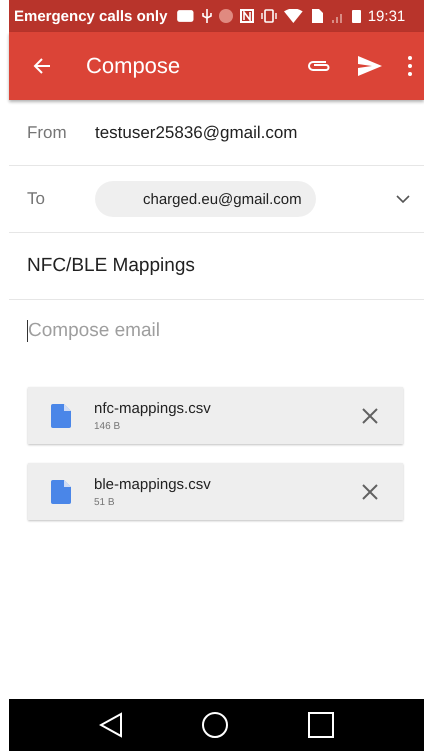  Describe the element at coordinates (153, 408) in the screenshot. I see `file-name: nfc-mappings.csv` at that location.